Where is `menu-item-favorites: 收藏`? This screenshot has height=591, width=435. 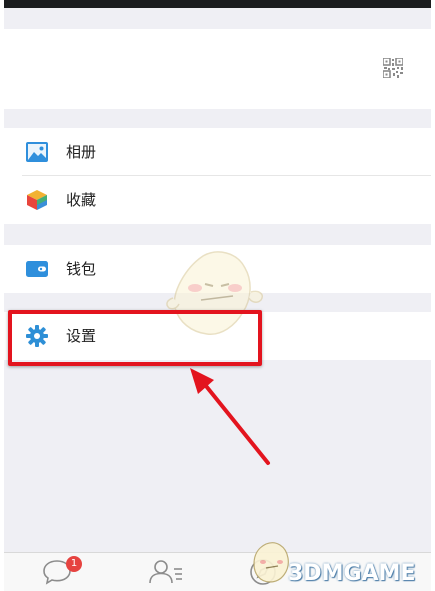 menu-item-favorites: 收藏 is located at coordinates (217, 200).